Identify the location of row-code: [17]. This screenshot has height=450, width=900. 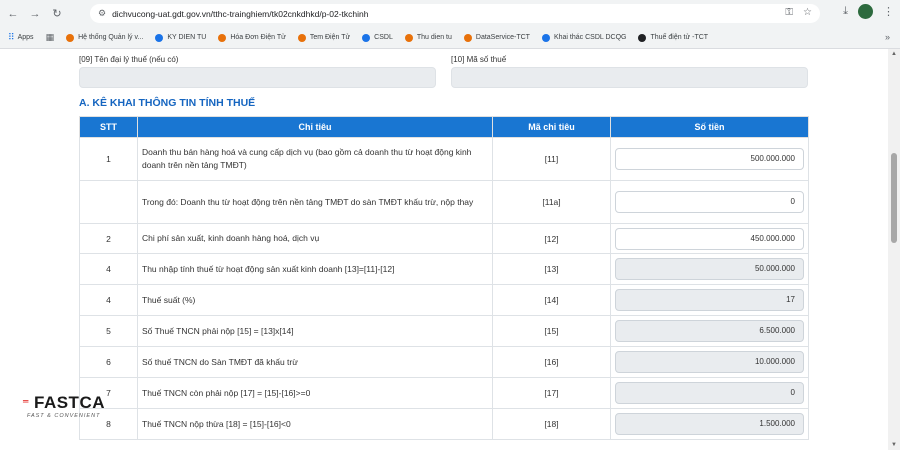
(551, 393).